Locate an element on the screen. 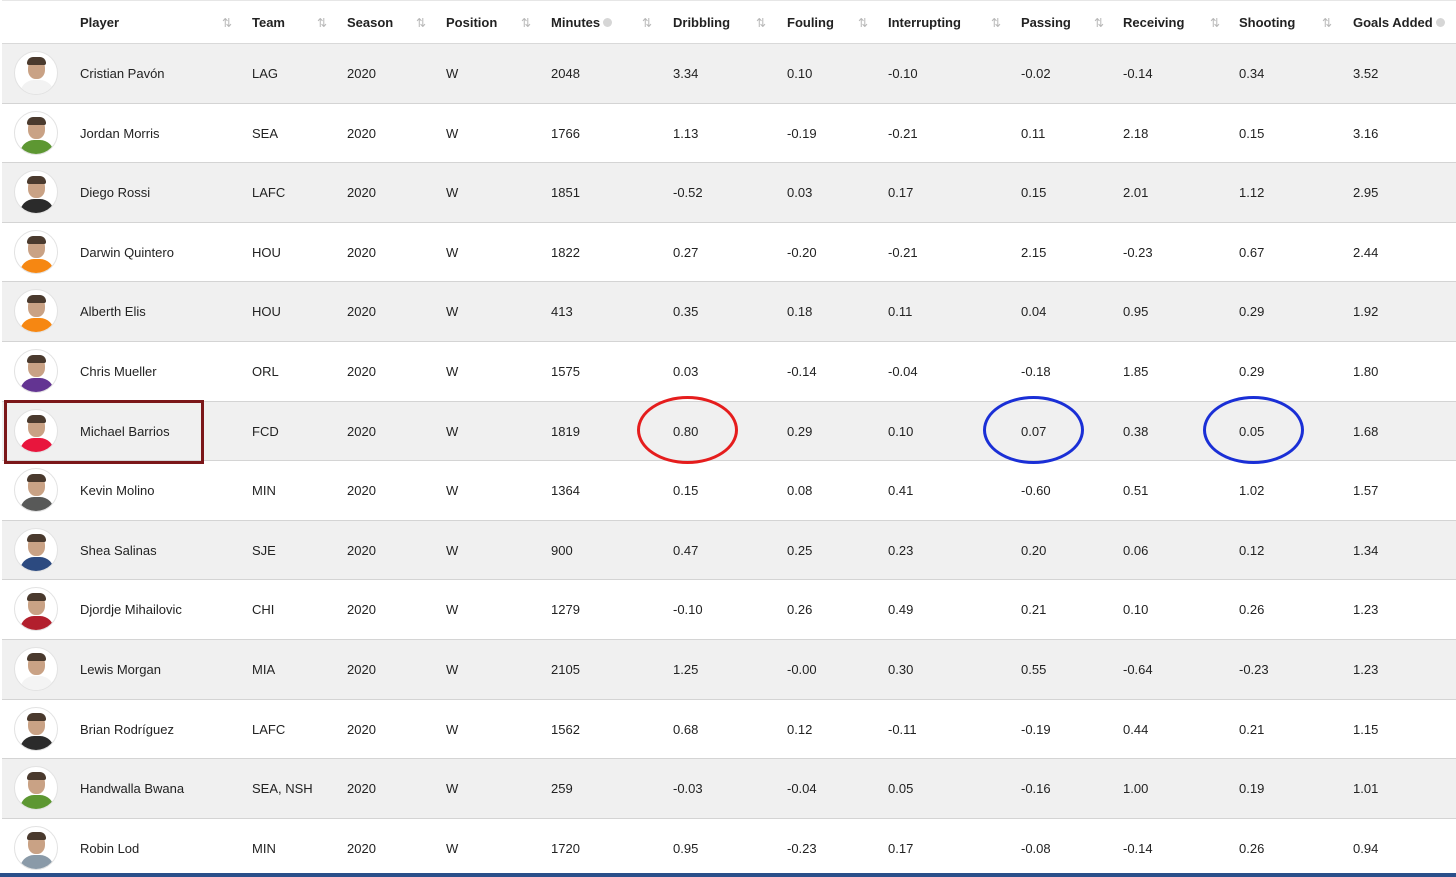  cell-interrupting: 0.17 is located at coordinates (901, 848).